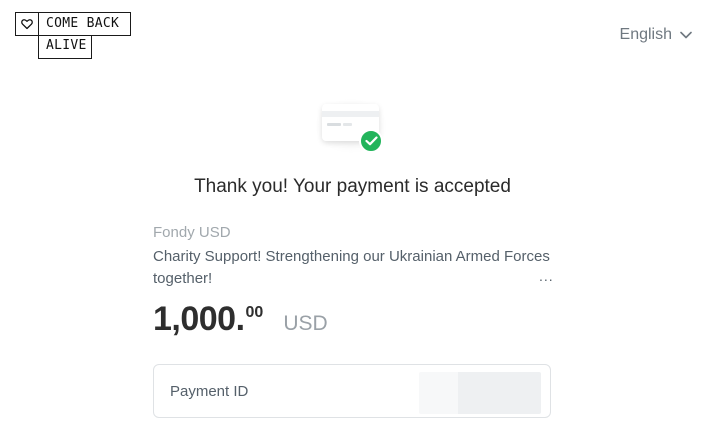  What do you see at coordinates (480, 393) in the screenshot?
I see `payment-id-value-redacted` at bounding box center [480, 393].